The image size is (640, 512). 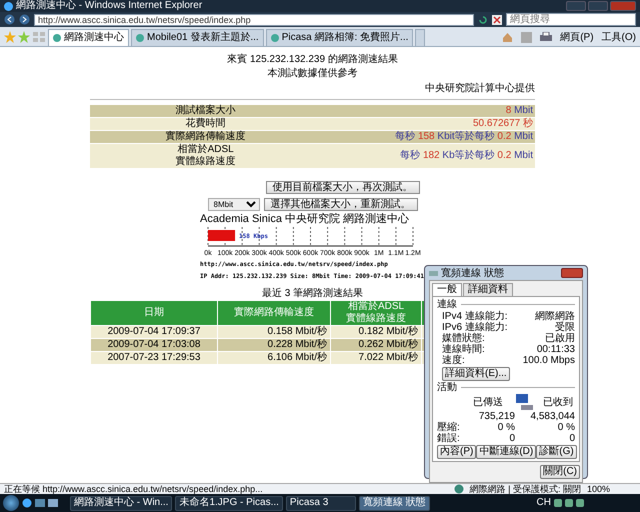 What do you see at coordinates (511, 438) in the screenshot?
I see `sent-value: 0` at bounding box center [511, 438].